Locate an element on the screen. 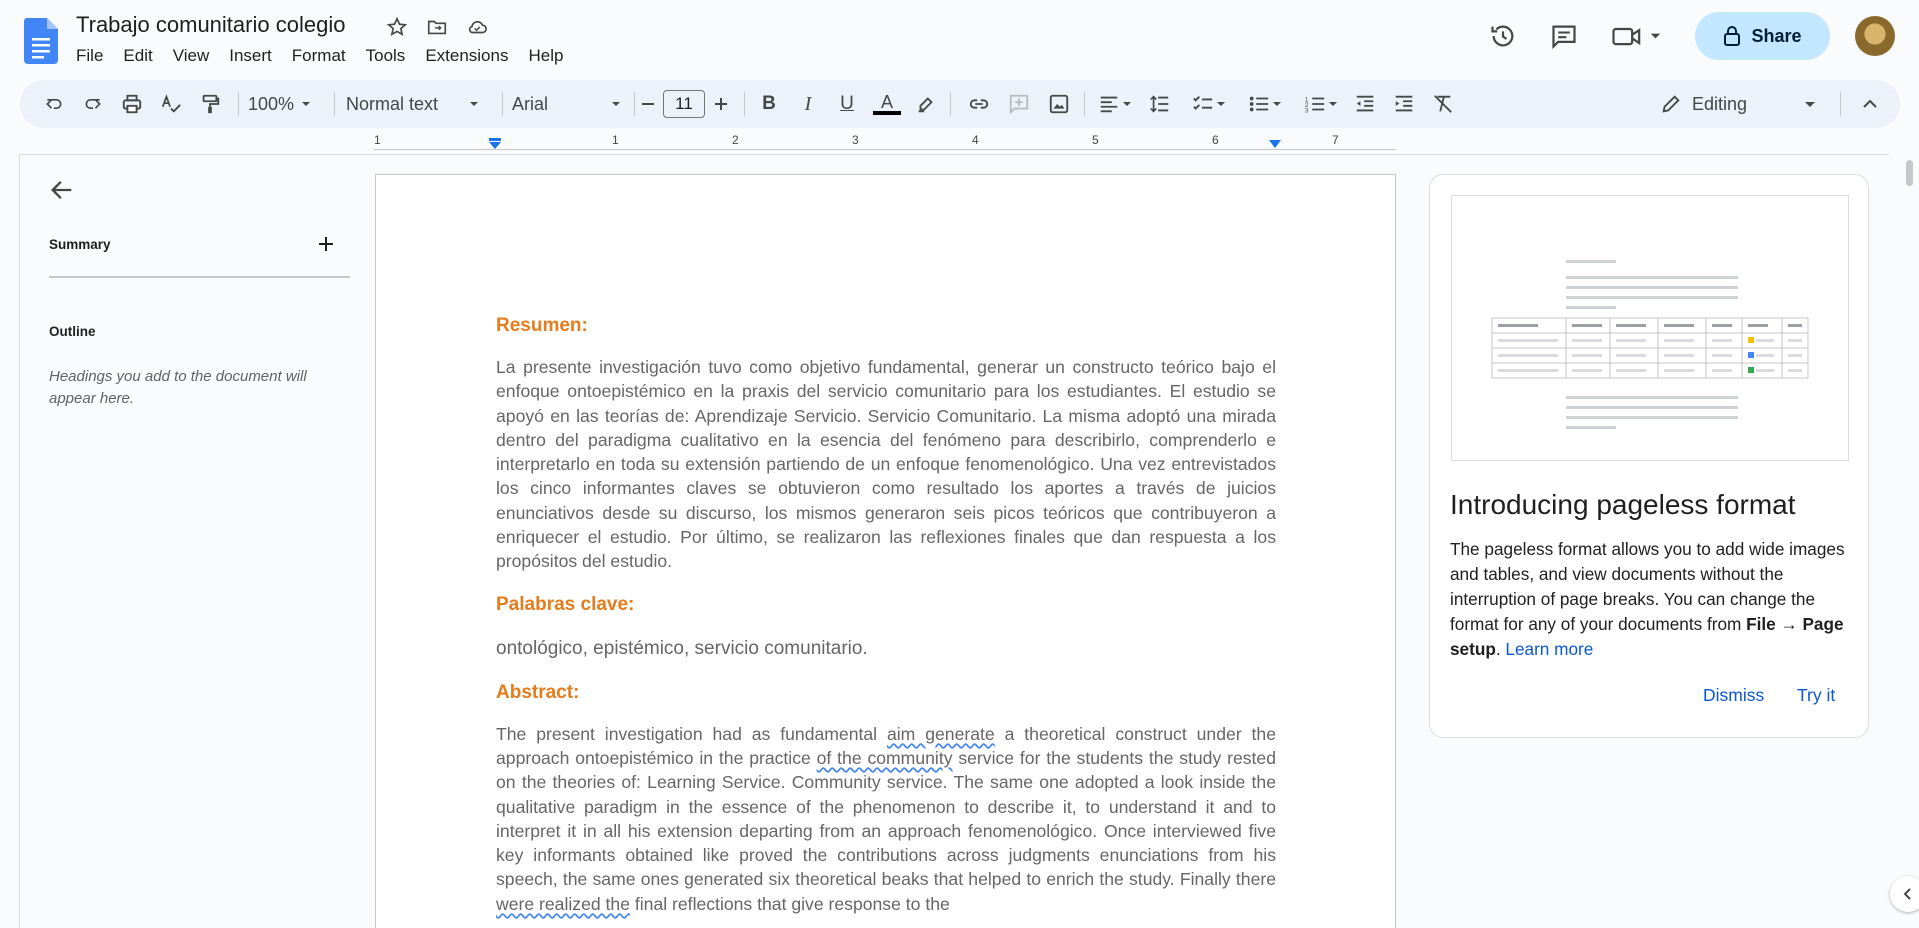 The height and width of the screenshot is (928, 1919). insert-image-icon is located at coordinates (1059, 104).